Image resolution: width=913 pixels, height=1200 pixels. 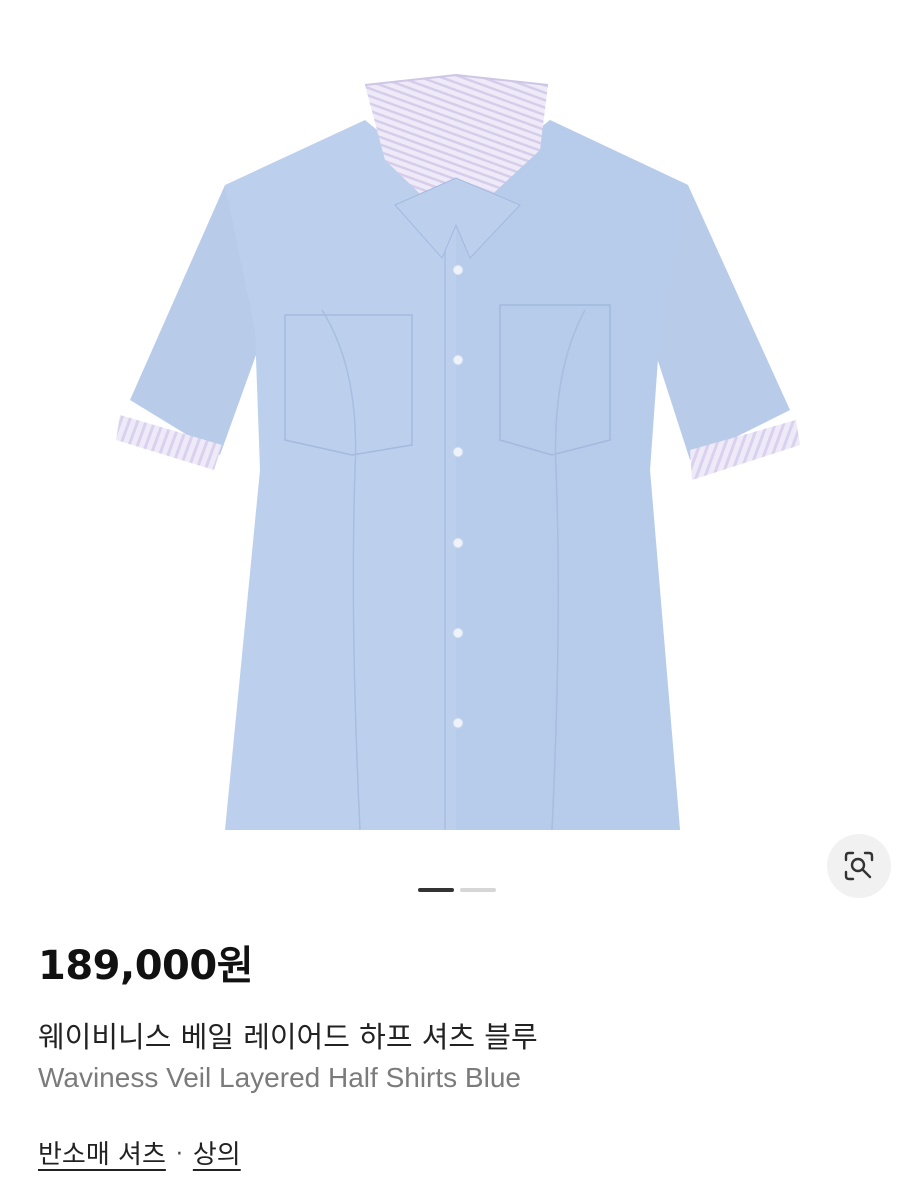 I want to click on category-link-tops: 상의, so click(x=217, y=1155).